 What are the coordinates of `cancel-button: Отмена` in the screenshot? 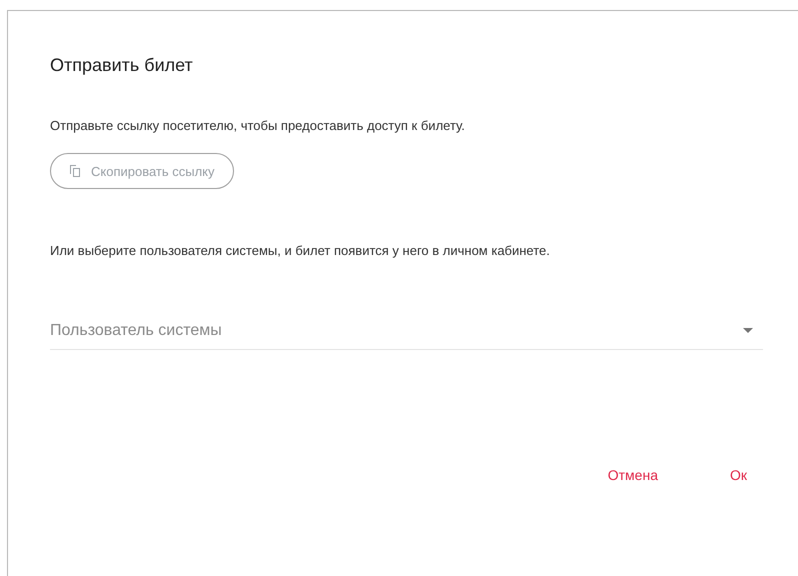 It's located at (633, 475).